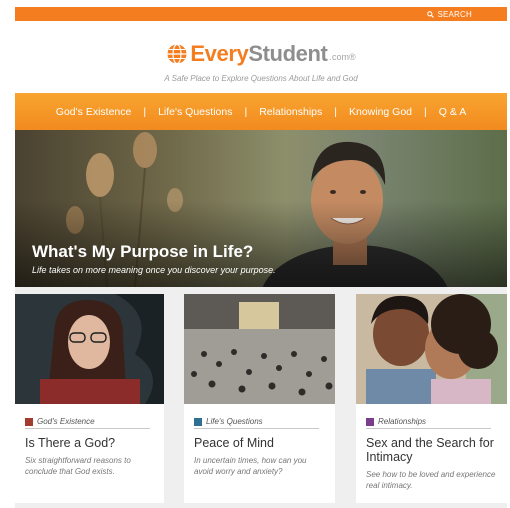  What do you see at coordinates (452, 112) in the screenshot?
I see `nav-q-and-a: Q & A` at bounding box center [452, 112].